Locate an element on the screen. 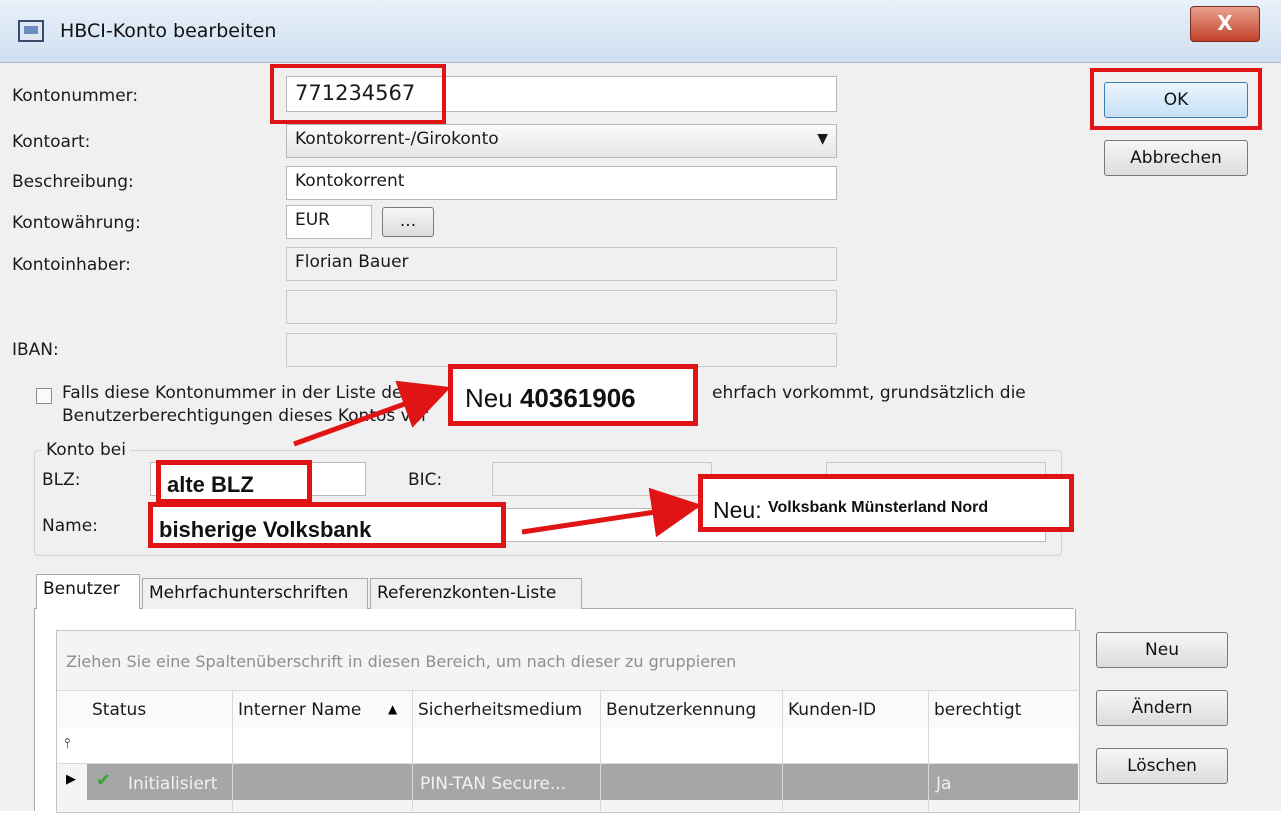  annotation-old-blz: alte BLZ is located at coordinates (234, 482).